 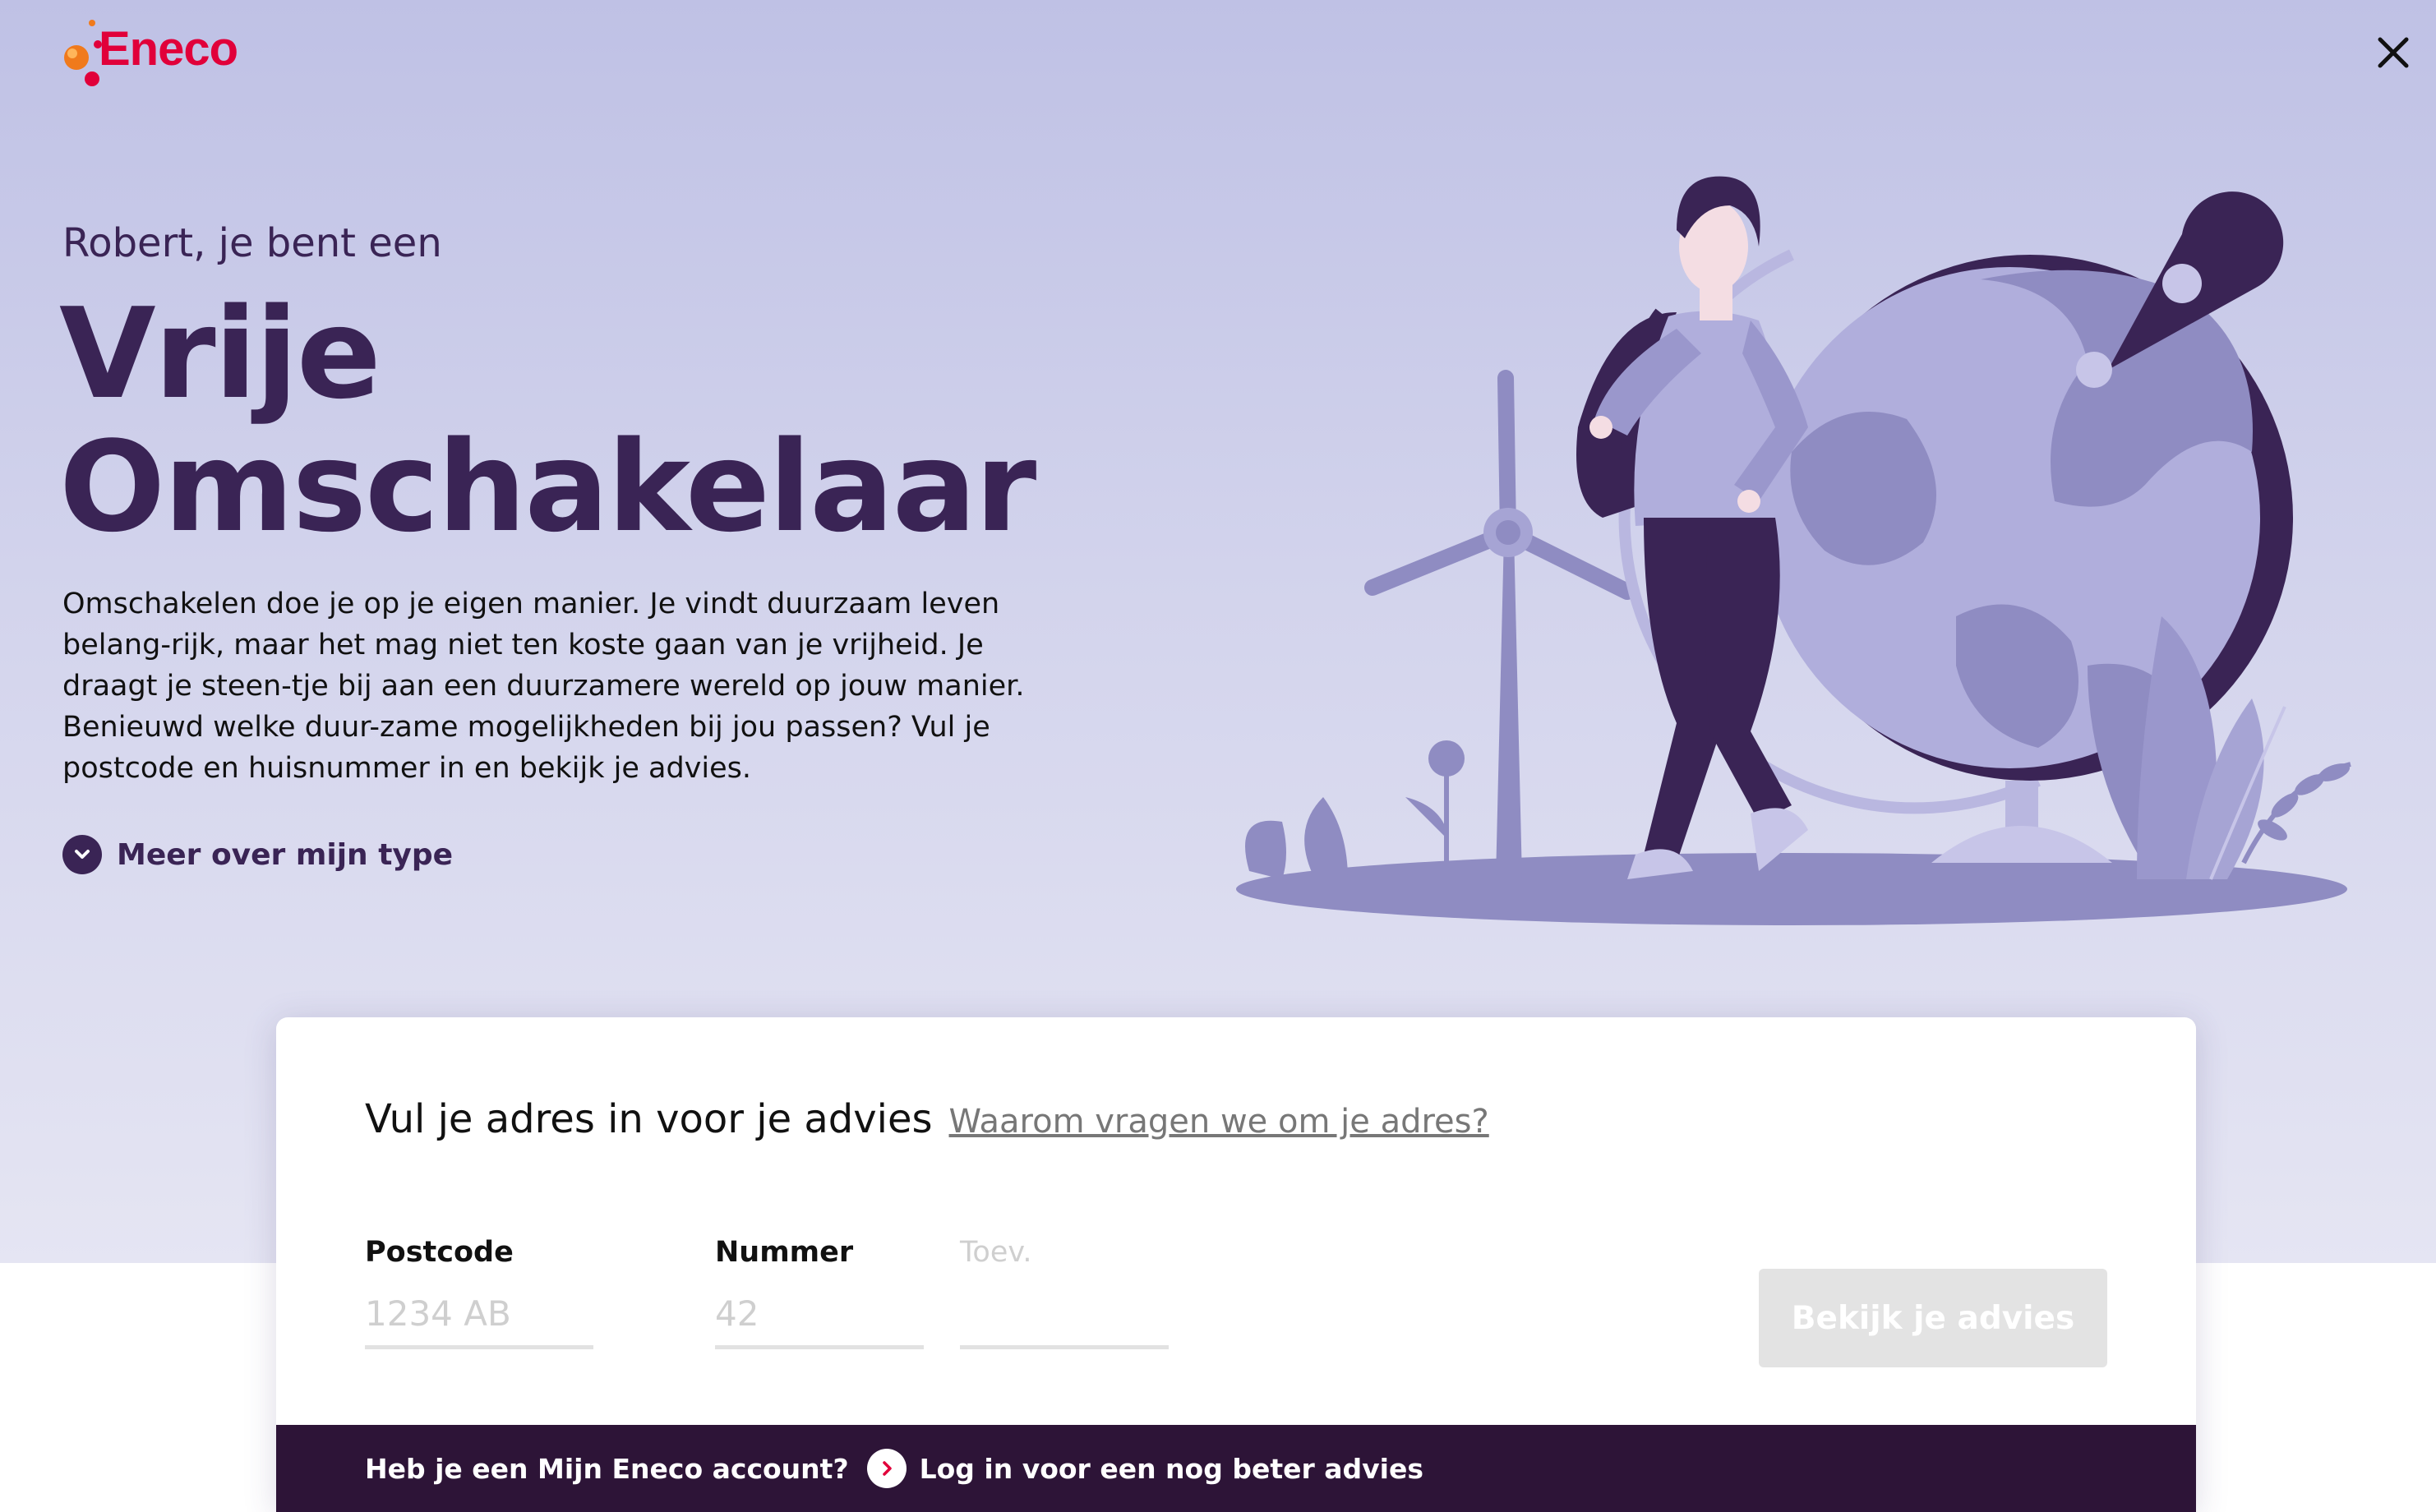 I want to click on chevron-down-icon, so click(x=82, y=855).